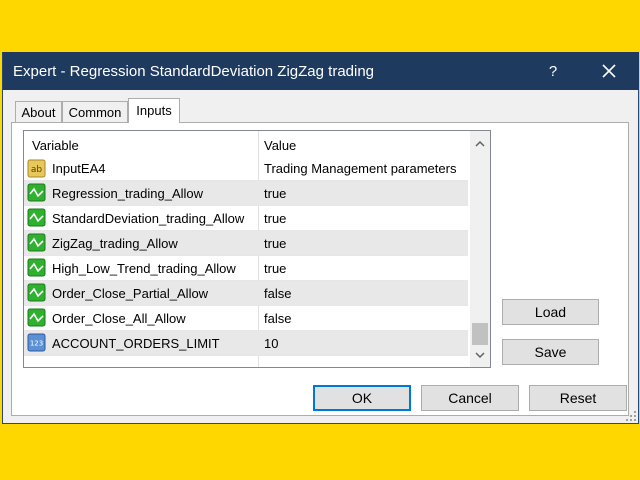 This screenshot has width=640, height=480. I want to click on ok-button: OK, so click(362, 398).